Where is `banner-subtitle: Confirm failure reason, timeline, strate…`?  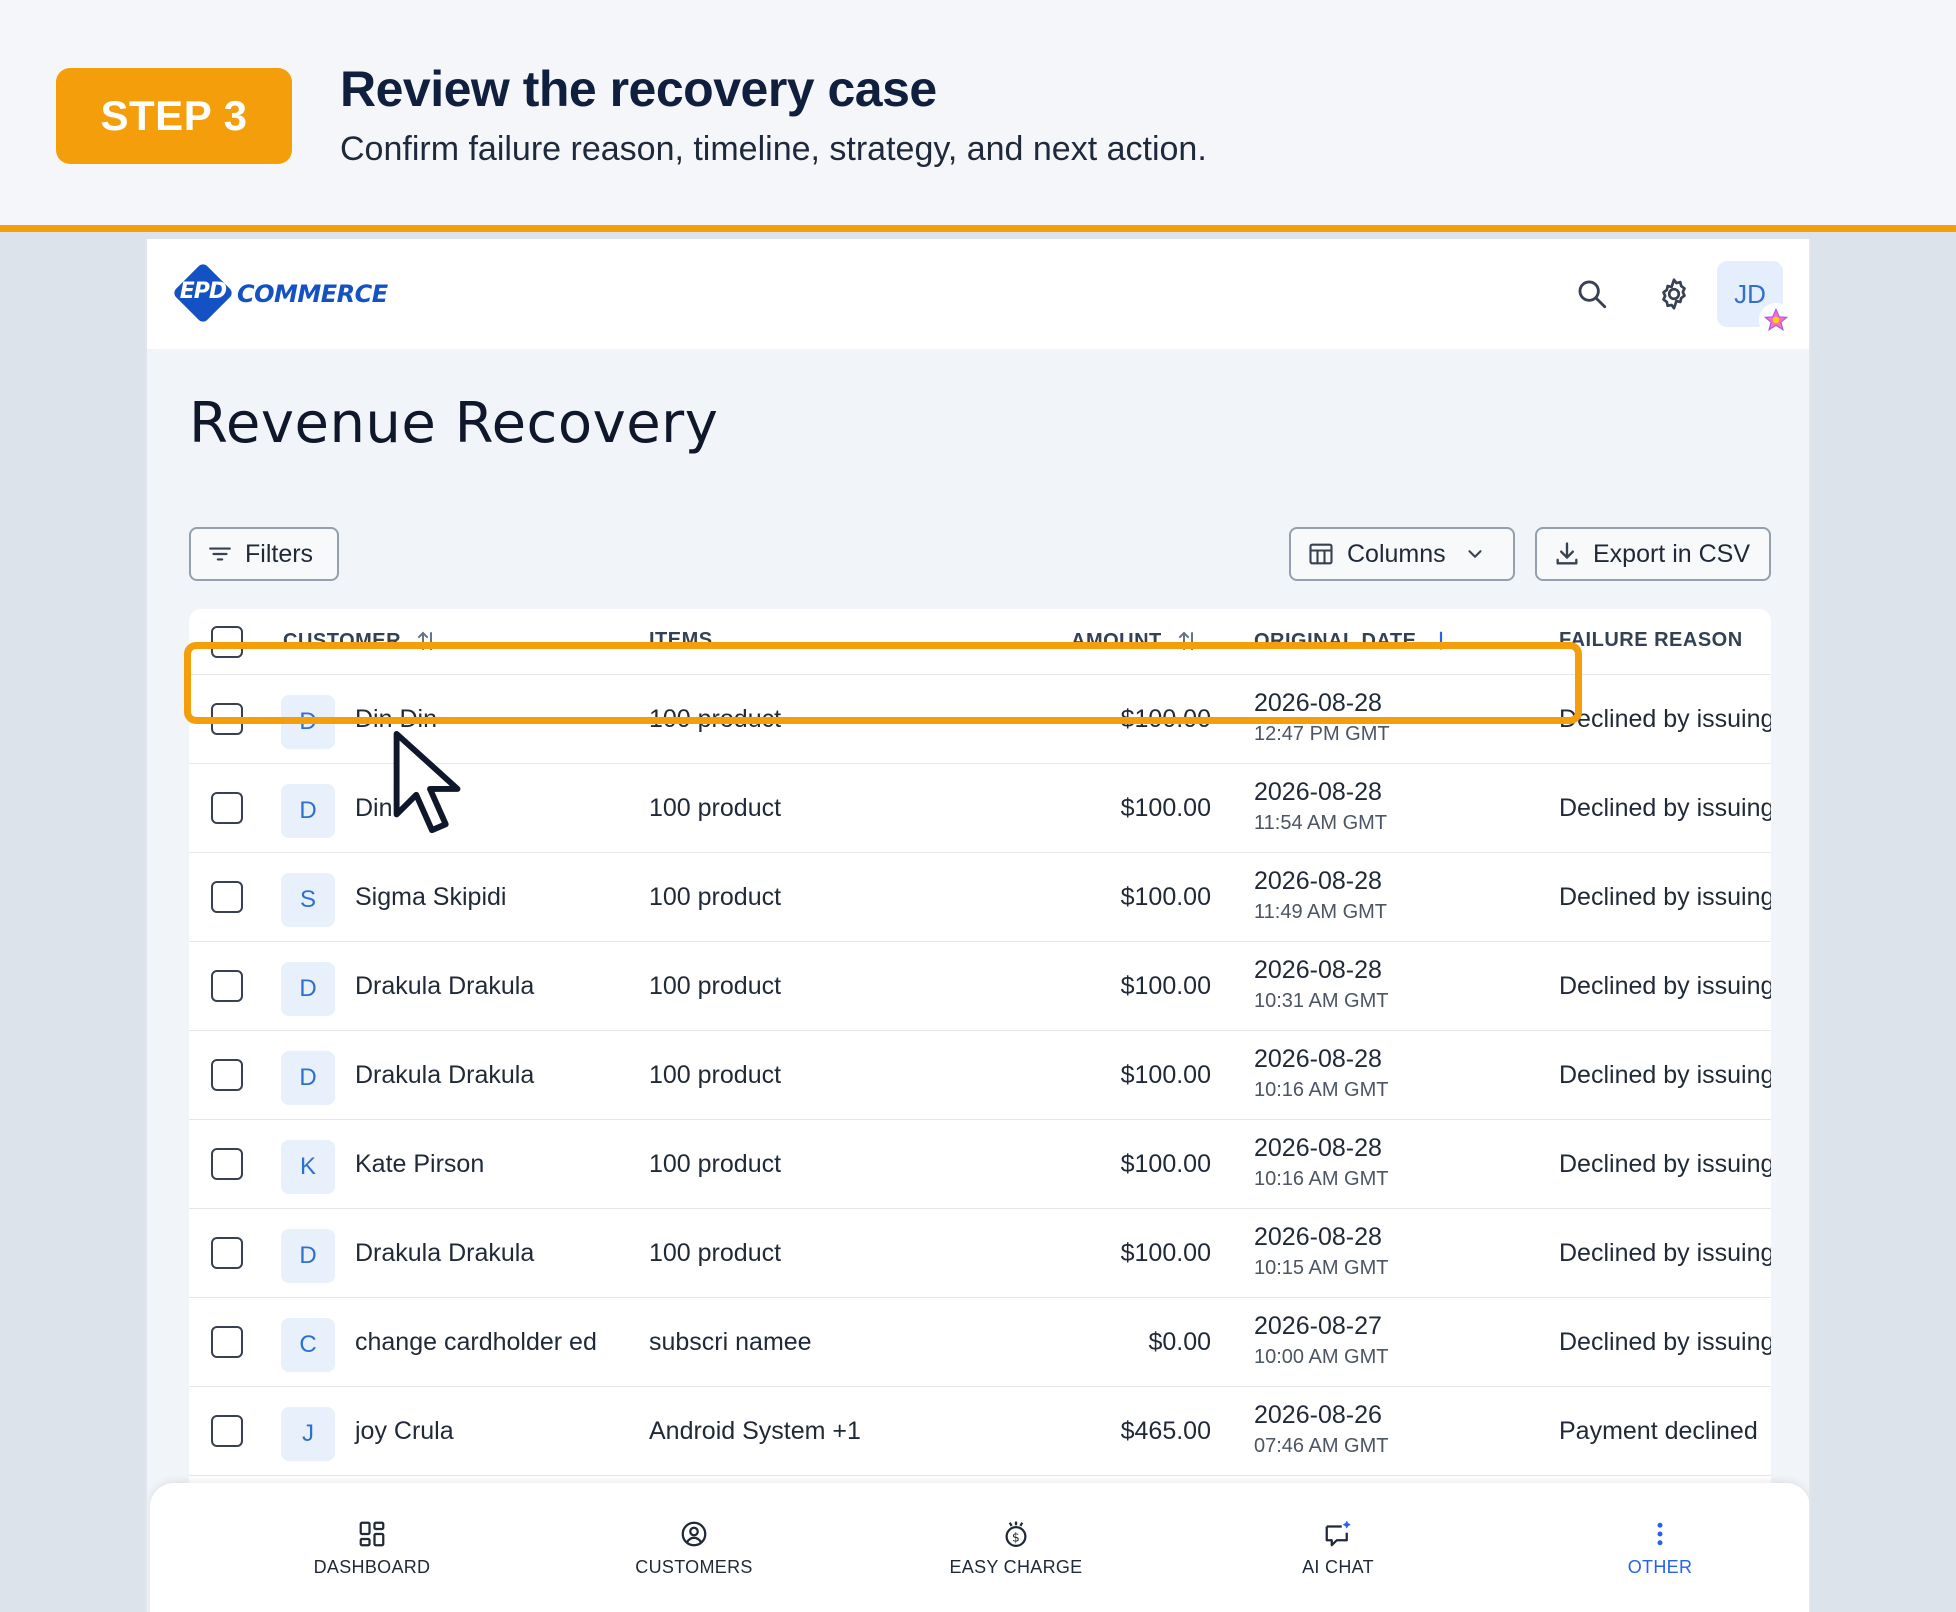 banner-subtitle: Confirm failure reason, timeline, strate… is located at coordinates (773, 149).